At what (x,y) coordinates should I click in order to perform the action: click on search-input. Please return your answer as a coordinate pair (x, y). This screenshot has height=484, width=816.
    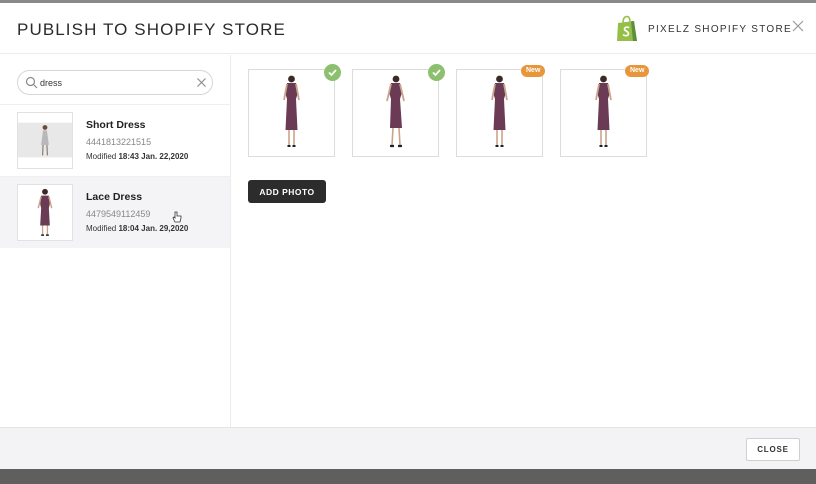
    Looking at the image, I should click on (115, 82).